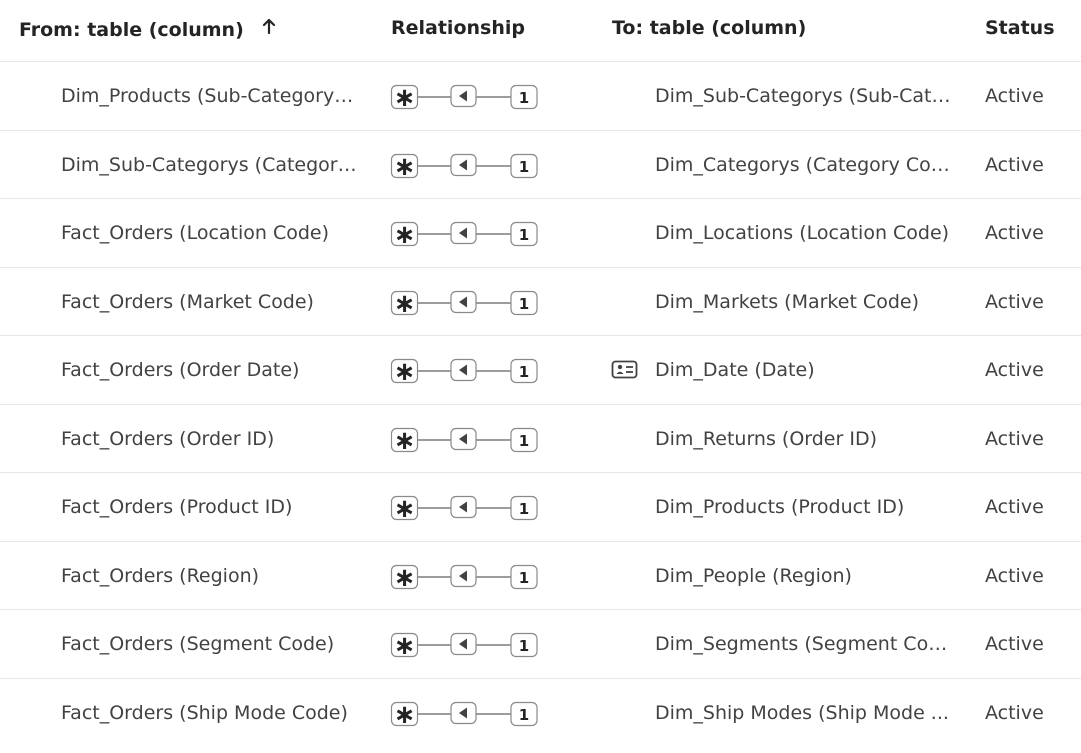 The height and width of the screenshot is (753, 1081). Describe the element at coordinates (626, 370) in the screenshot. I see `date-table-icon` at that location.